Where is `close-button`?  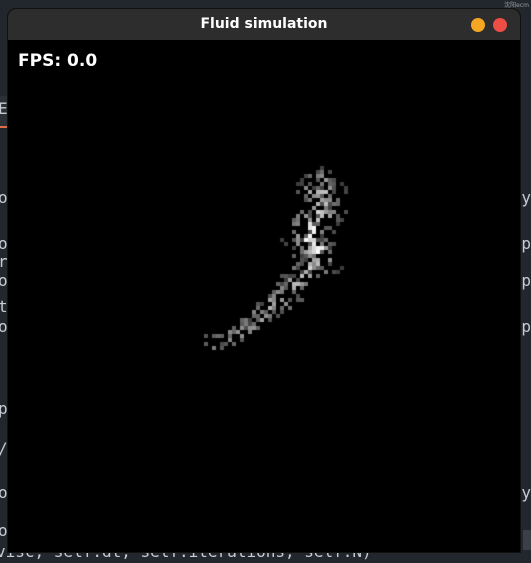
close-button is located at coordinates (500, 25).